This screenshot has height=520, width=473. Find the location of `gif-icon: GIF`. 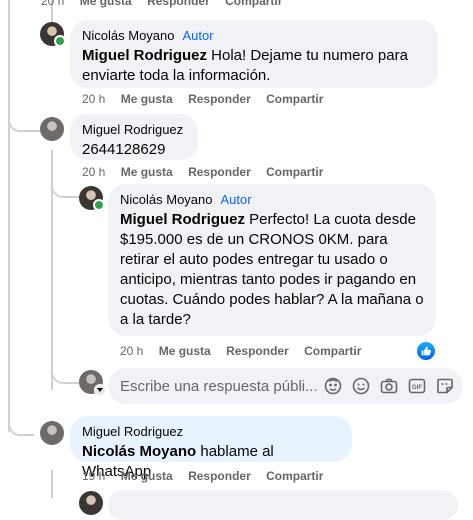

gif-icon: GIF is located at coordinates (417, 386).